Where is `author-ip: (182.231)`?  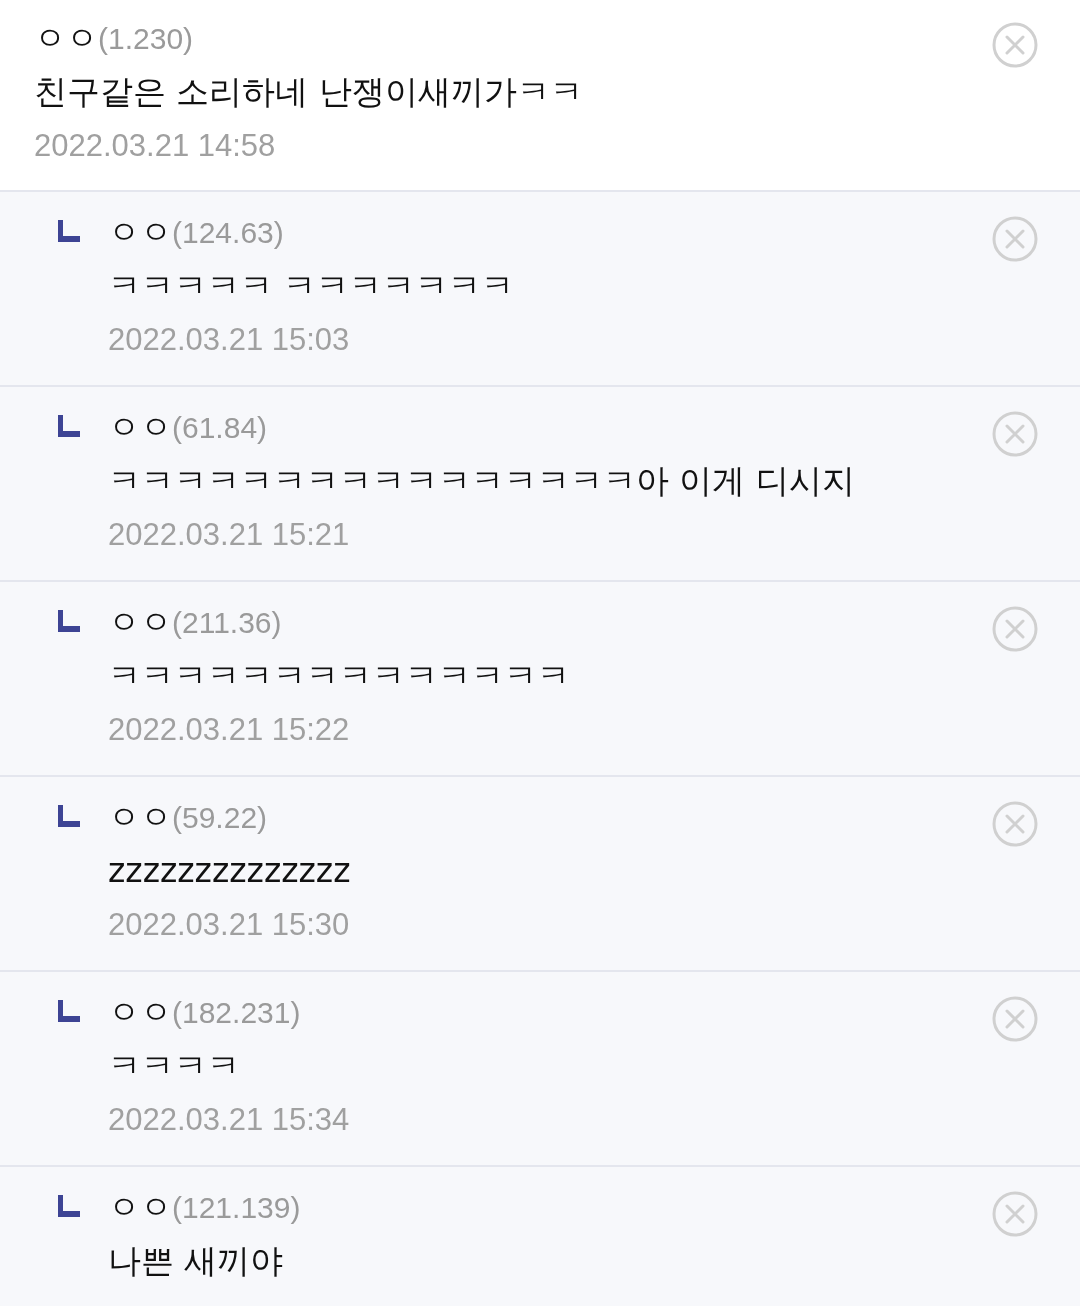 author-ip: (182.231) is located at coordinates (236, 1013).